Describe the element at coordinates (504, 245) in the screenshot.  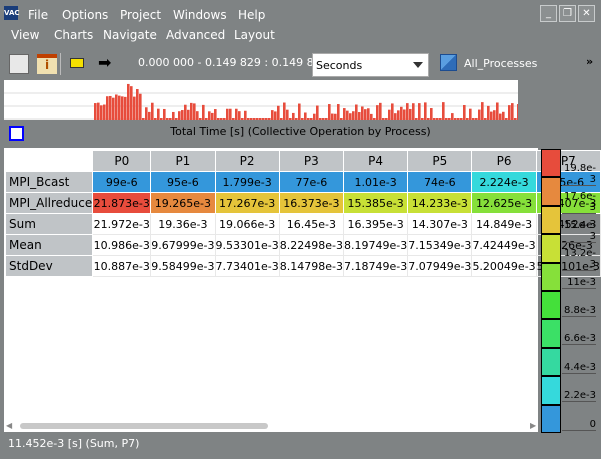
I see `table-cell: 7.42449e-3` at that location.